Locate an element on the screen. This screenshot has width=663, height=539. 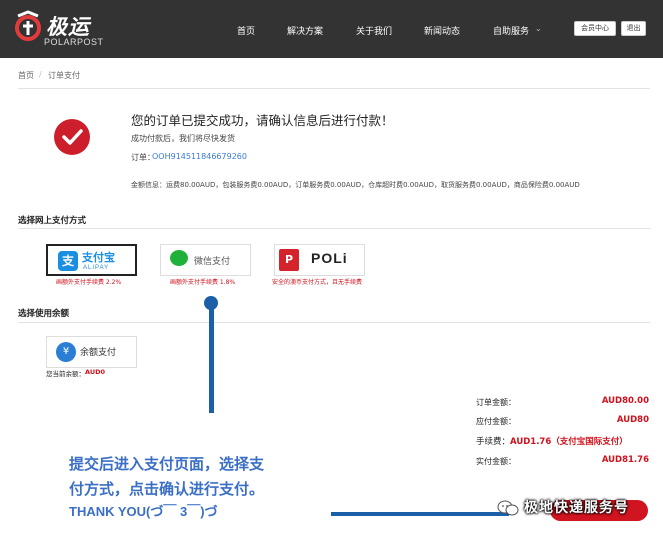
poli-label: POLi is located at coordinates (329, 258).